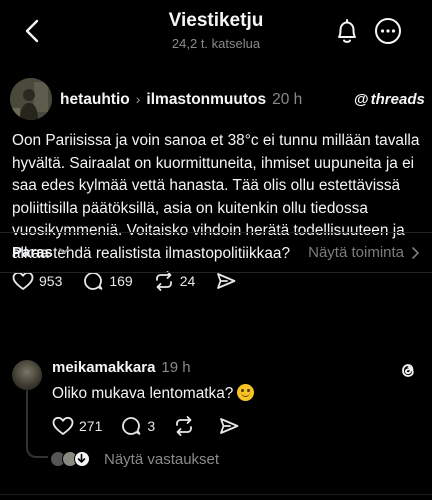  Describe the element at coordinates (151, 426) in the screenshot. I see `reply-comment-count: 3` at that location.